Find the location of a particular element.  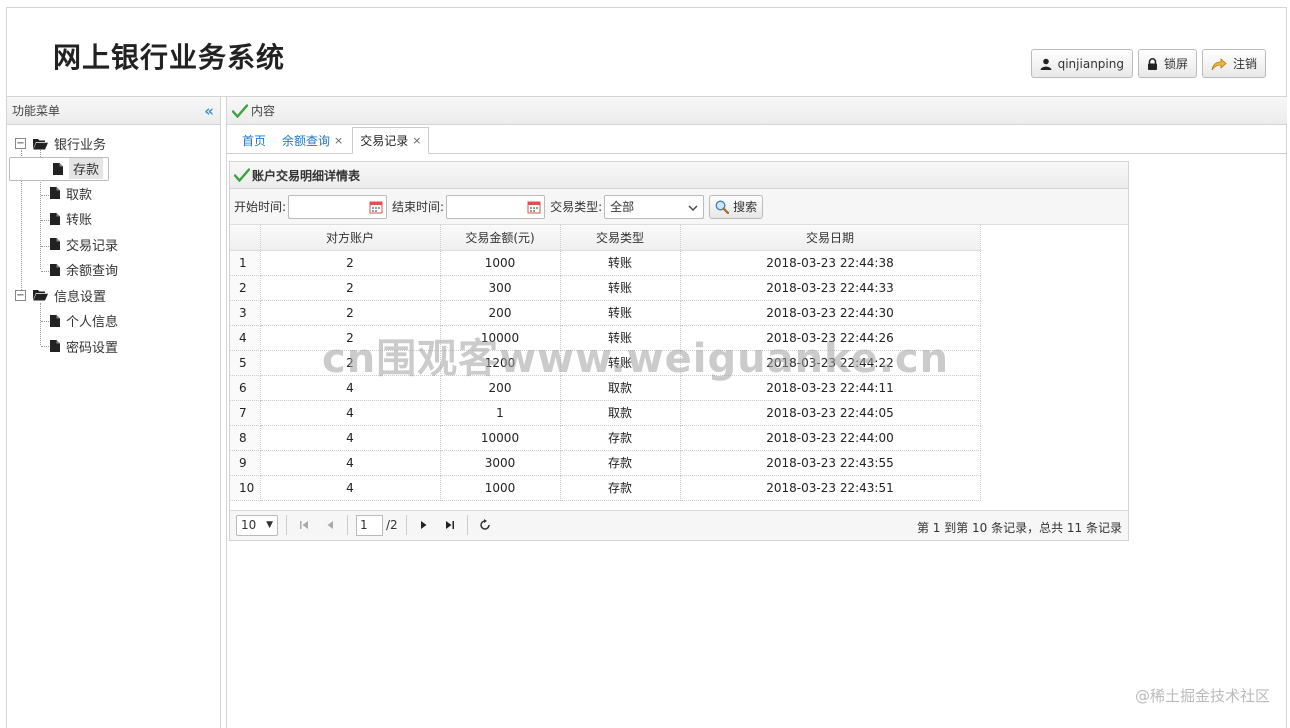

logout-button: 注销 is located at coordinates (1233, 63).